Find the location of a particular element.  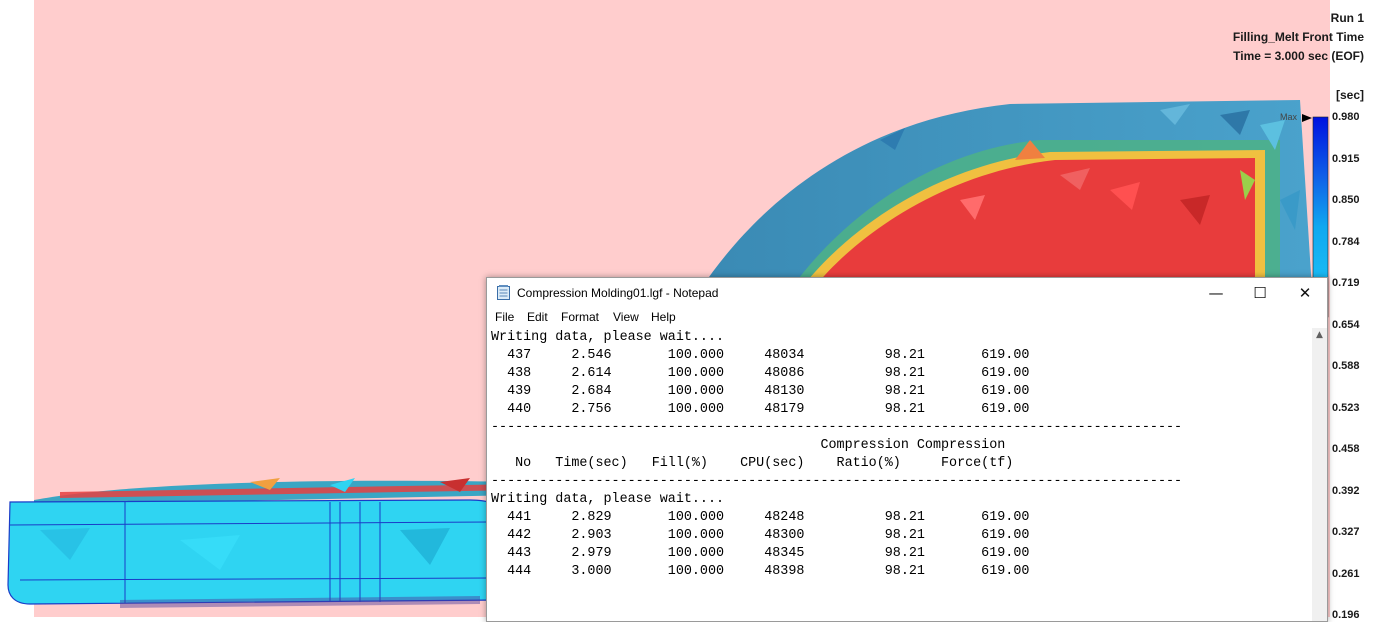

legend-value: 0.654 is located at coordinates (1346, 325).